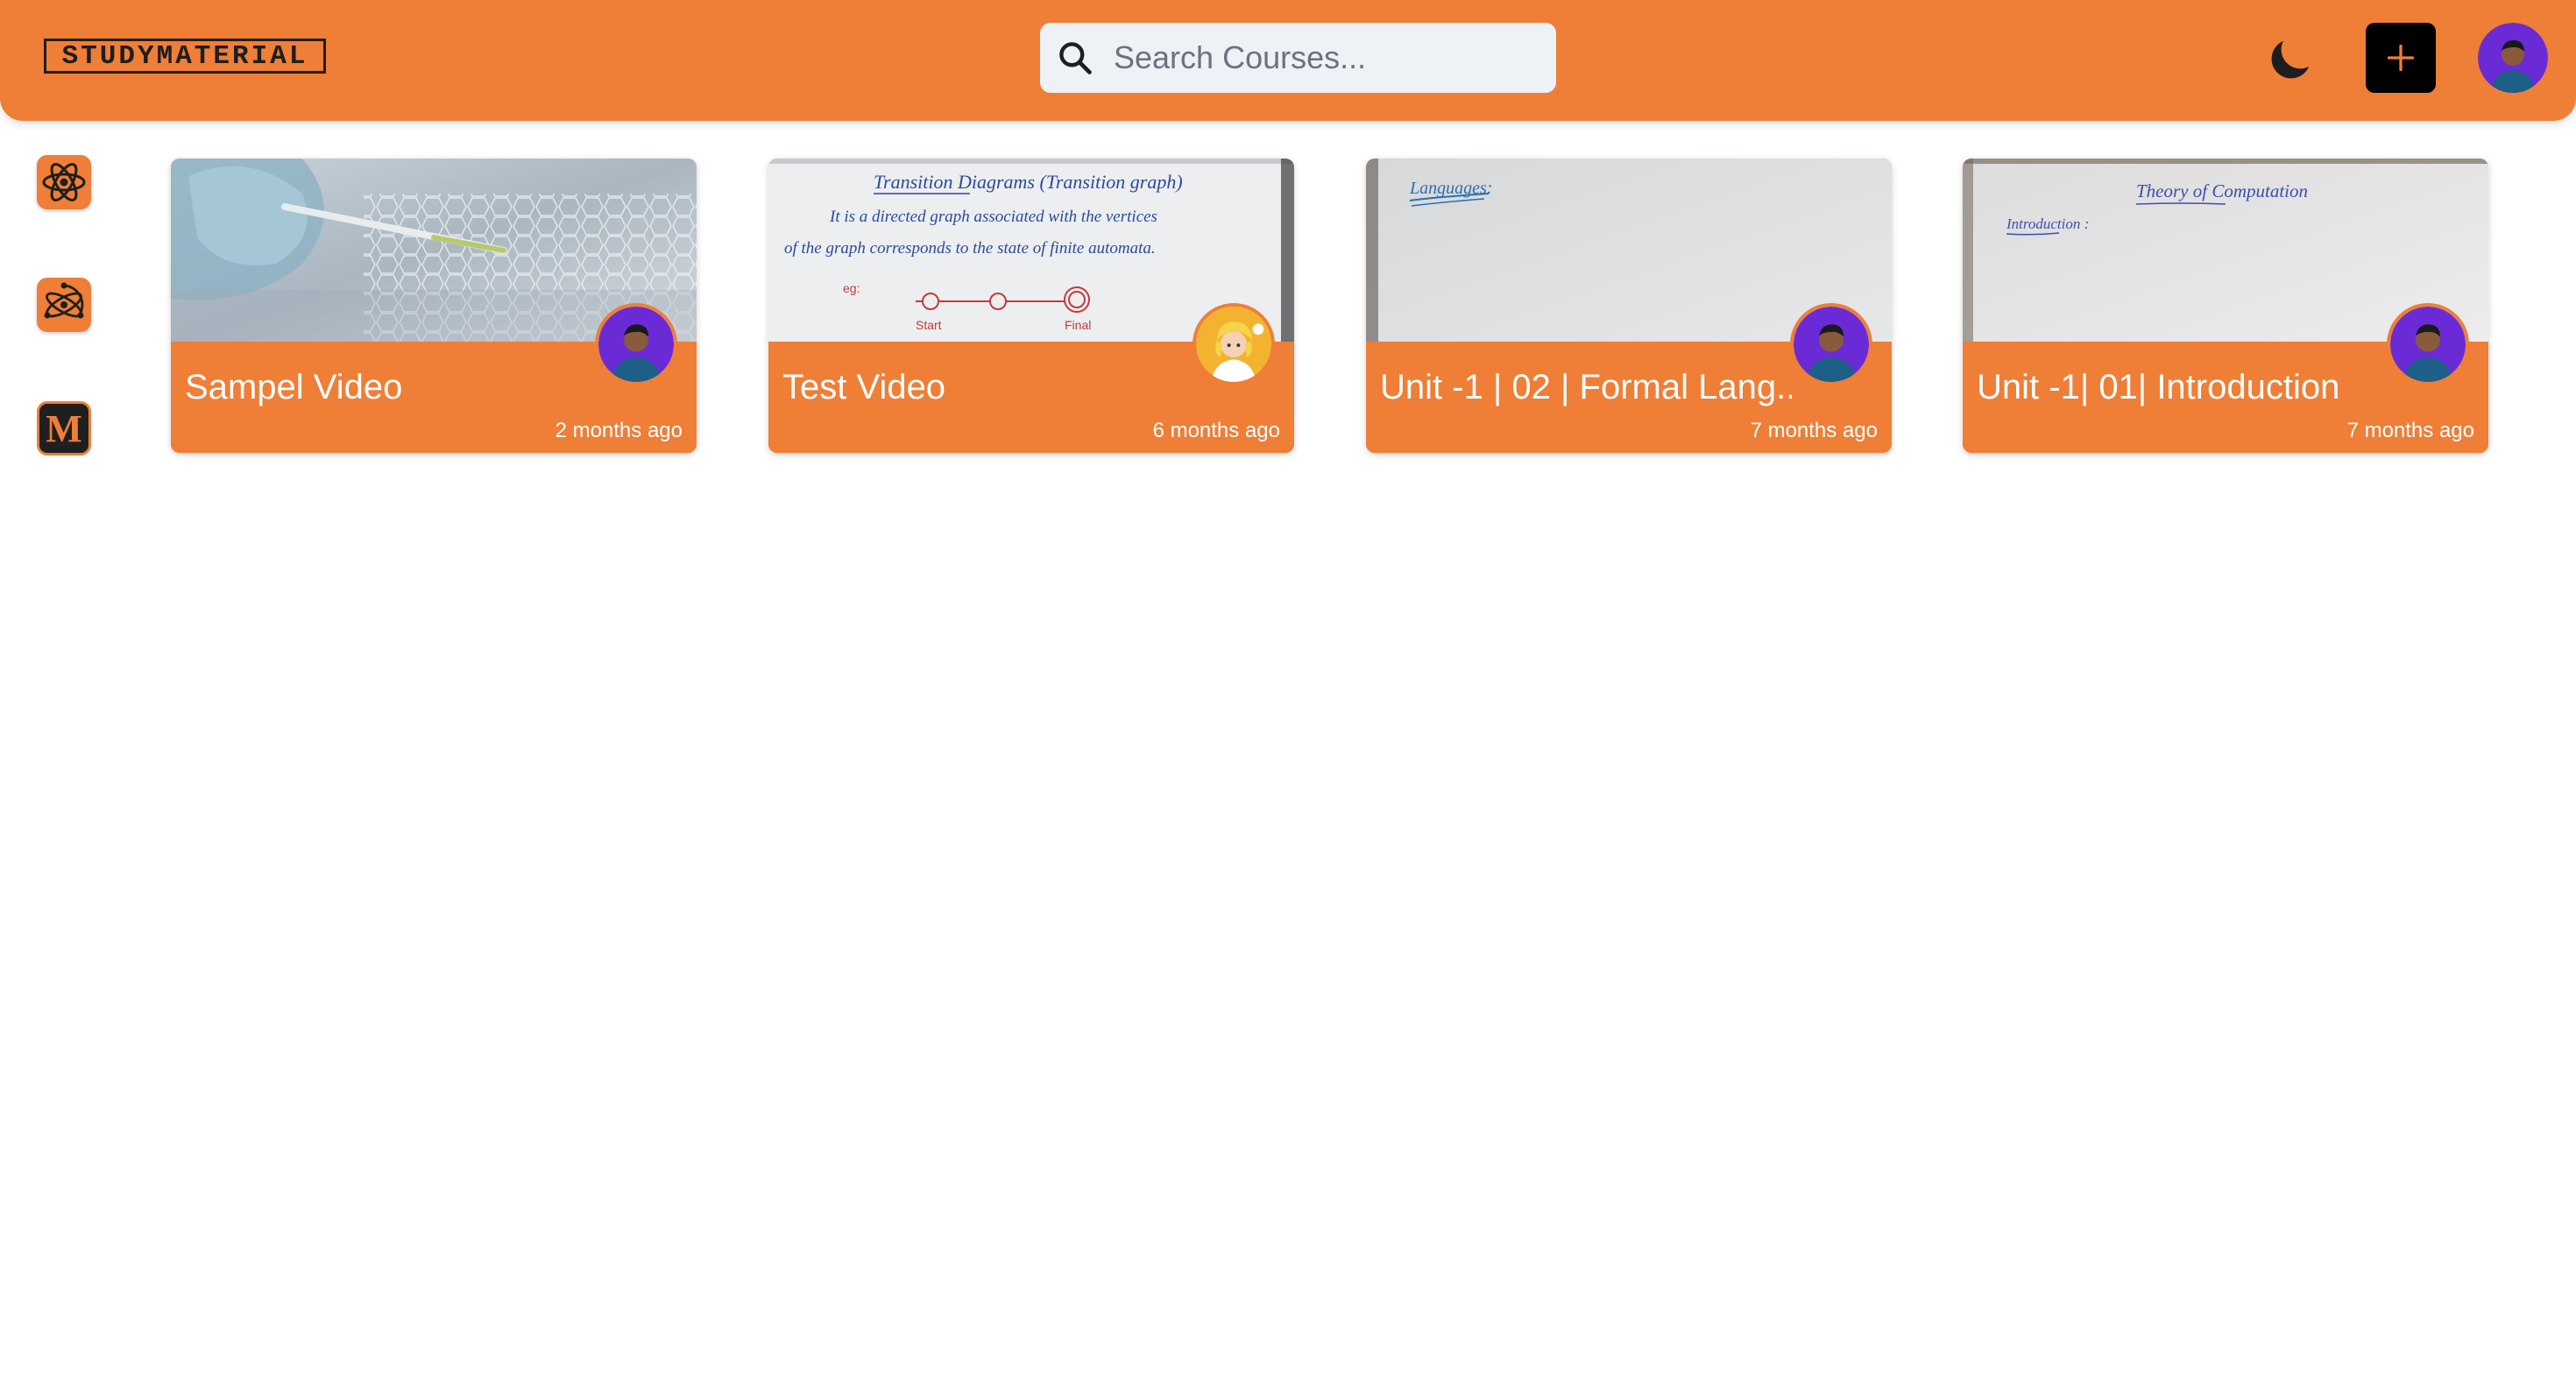 The height and width of the screenshot is (1391, 2576). What do you see at coordinates (2222, 190) in the screenshot?
I see `thumb-heading: Theory of Computation` at bounding box center [2222, 190].